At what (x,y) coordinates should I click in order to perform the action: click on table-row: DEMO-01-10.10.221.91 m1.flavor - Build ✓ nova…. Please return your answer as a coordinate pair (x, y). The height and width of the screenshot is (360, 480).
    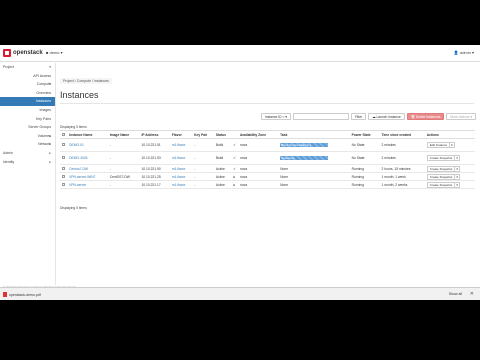
    Looking at the image, I should click on (267, 145).